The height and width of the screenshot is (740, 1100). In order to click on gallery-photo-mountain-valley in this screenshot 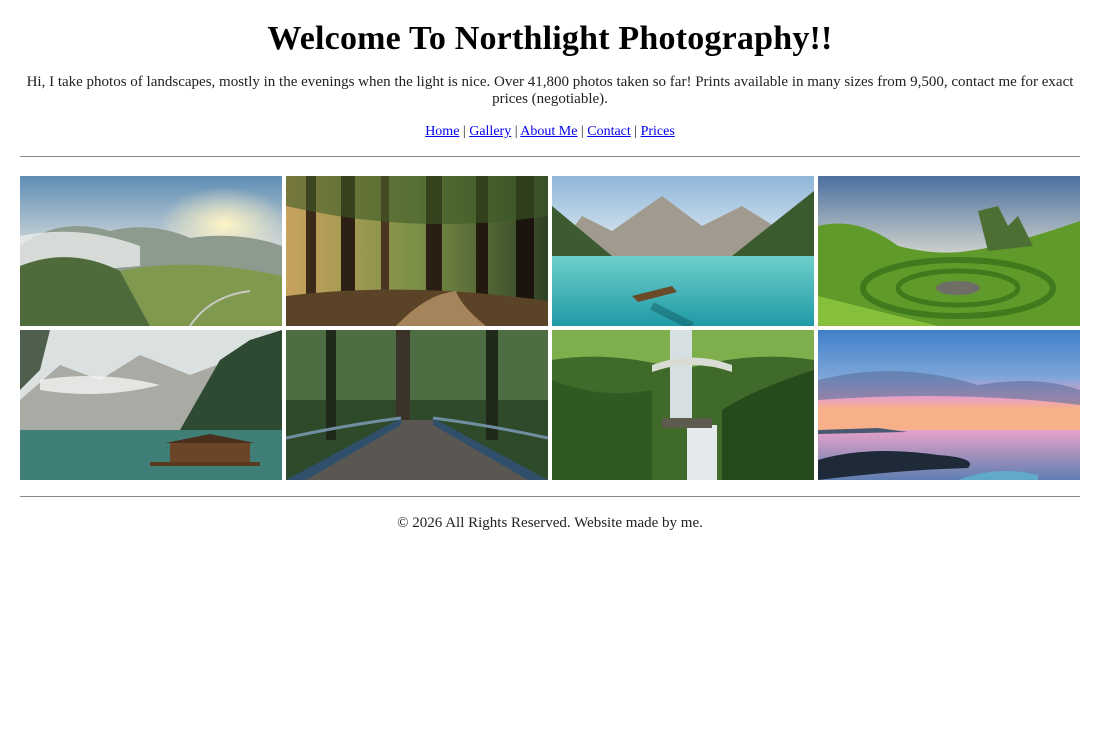, I will do `click(151, 251)`.